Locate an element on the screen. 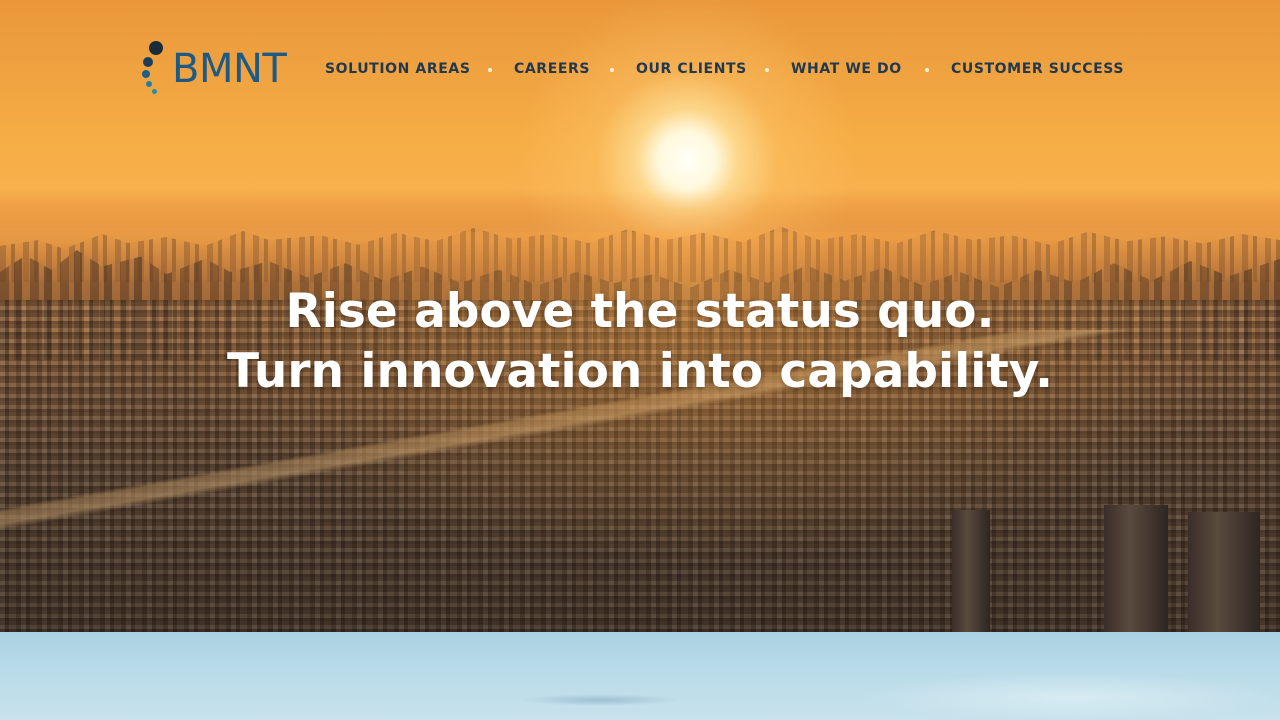 This screenshot has height=720, width=1280. nav-item-what-we-do: WHAT WE DO is located at coordinates (846, 69).